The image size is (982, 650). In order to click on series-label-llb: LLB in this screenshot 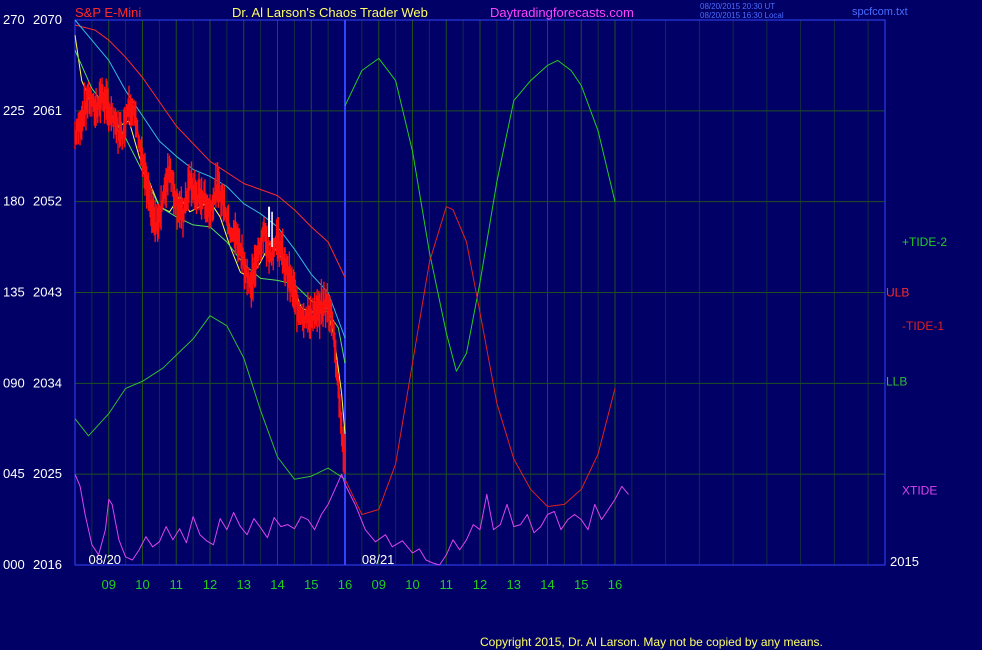, I will do `click(896, 381)`.